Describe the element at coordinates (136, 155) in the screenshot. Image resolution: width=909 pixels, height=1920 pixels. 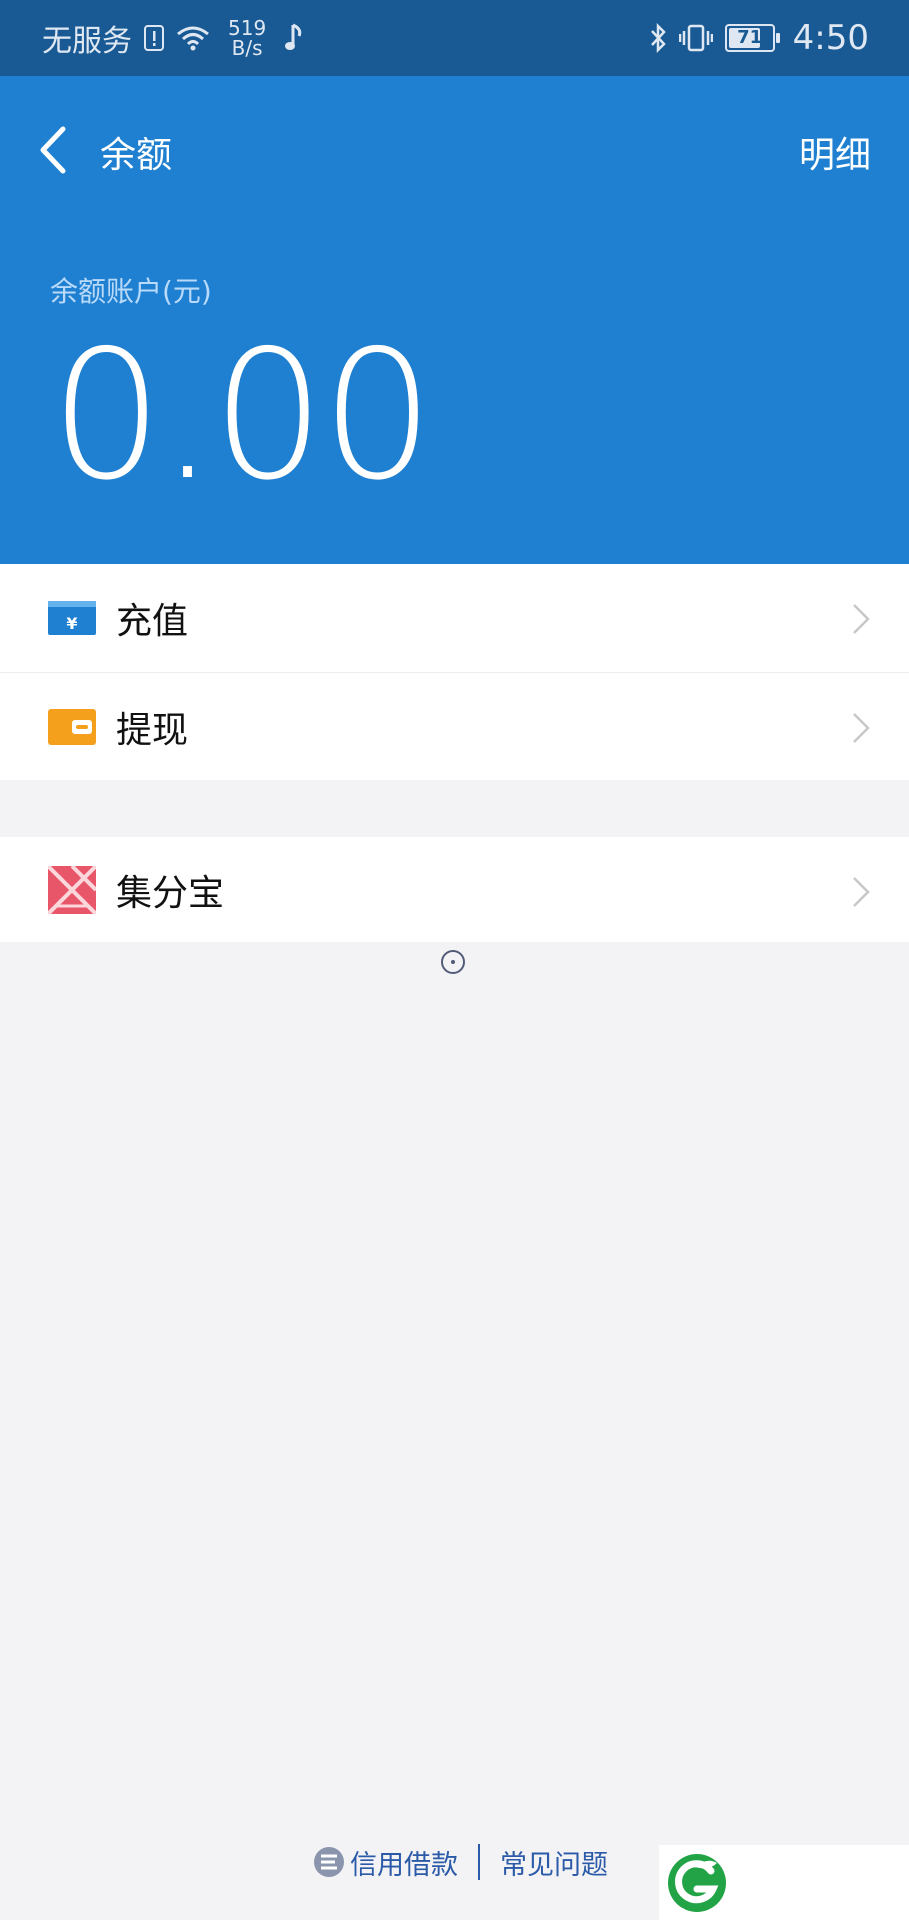
I see `page-title: 余额` at that location.